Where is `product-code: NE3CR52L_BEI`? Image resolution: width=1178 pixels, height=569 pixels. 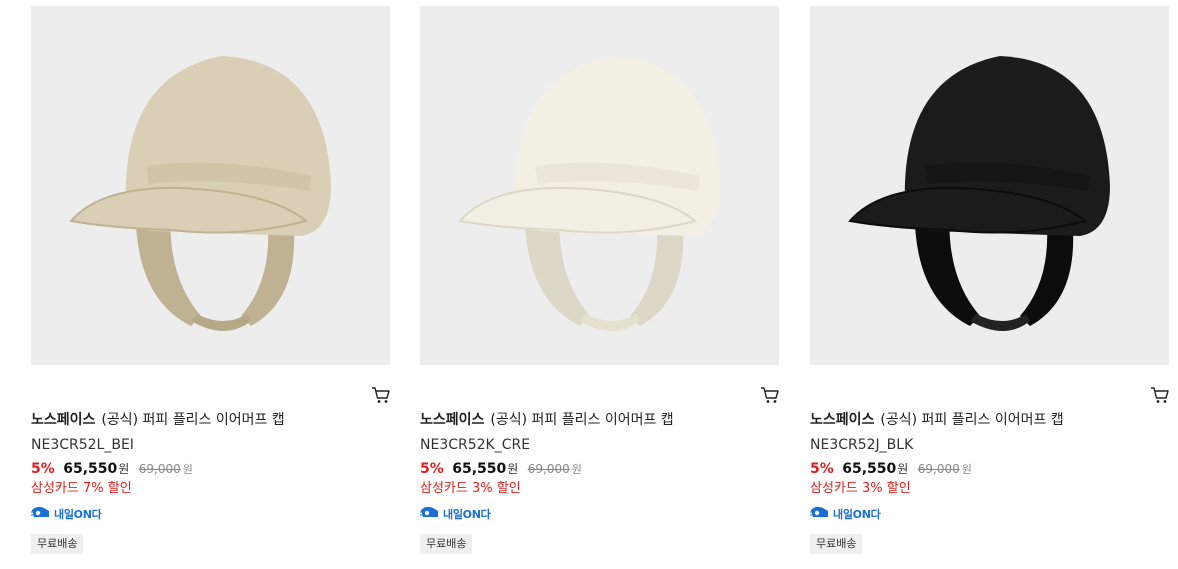 product-code: NE3CR52L_BEI is located at coordinates (82, 445).